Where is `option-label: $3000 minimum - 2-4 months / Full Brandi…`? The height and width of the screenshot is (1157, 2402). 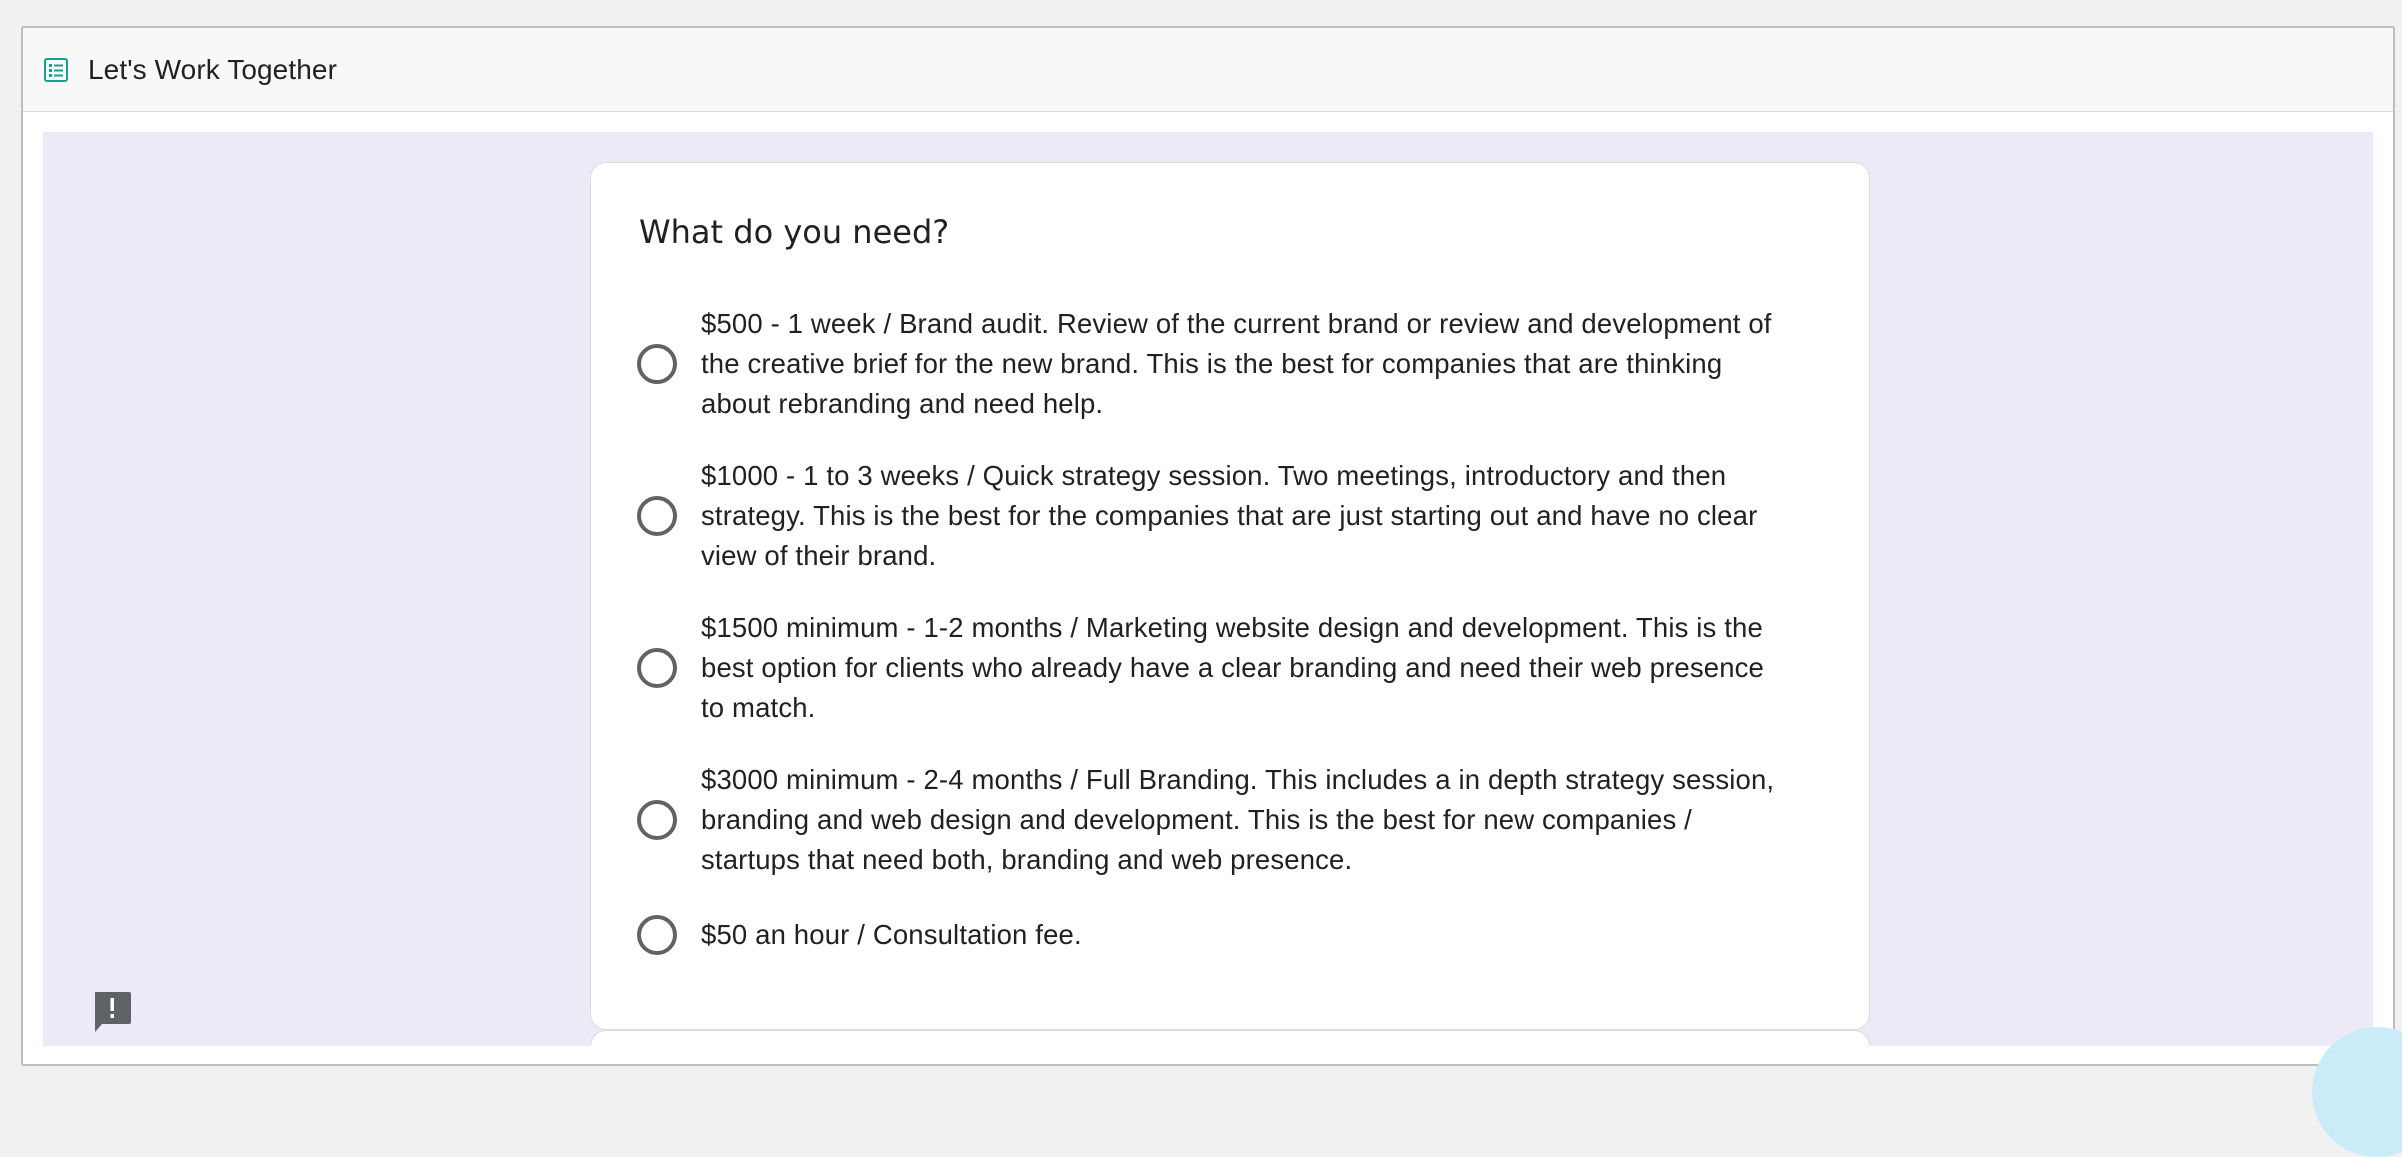 option-label: $3000 minimum - 2-4 months / Full Brandi… is located at coordinates (1246, 820).